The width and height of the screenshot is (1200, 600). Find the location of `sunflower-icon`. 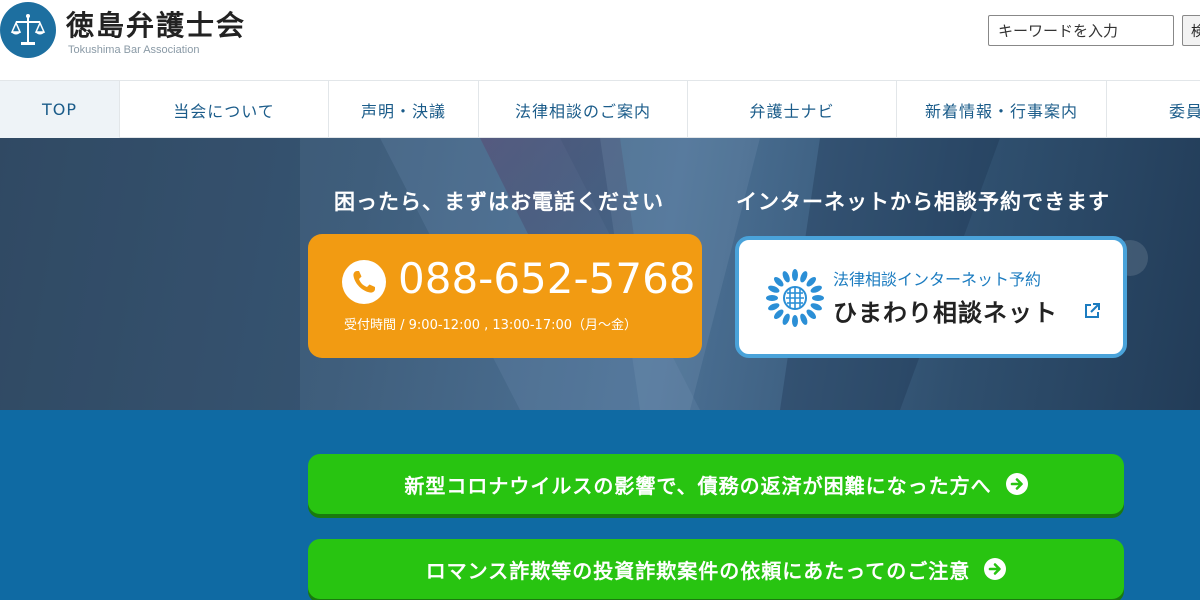

sunflower-icon is located at coordinates (795, 298).